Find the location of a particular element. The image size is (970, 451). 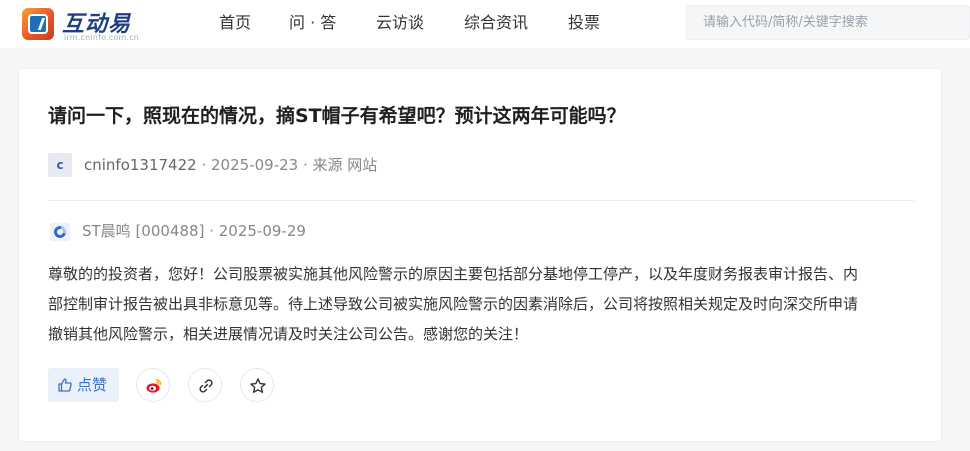

copy-link-button is located at coordinates (205, 385).